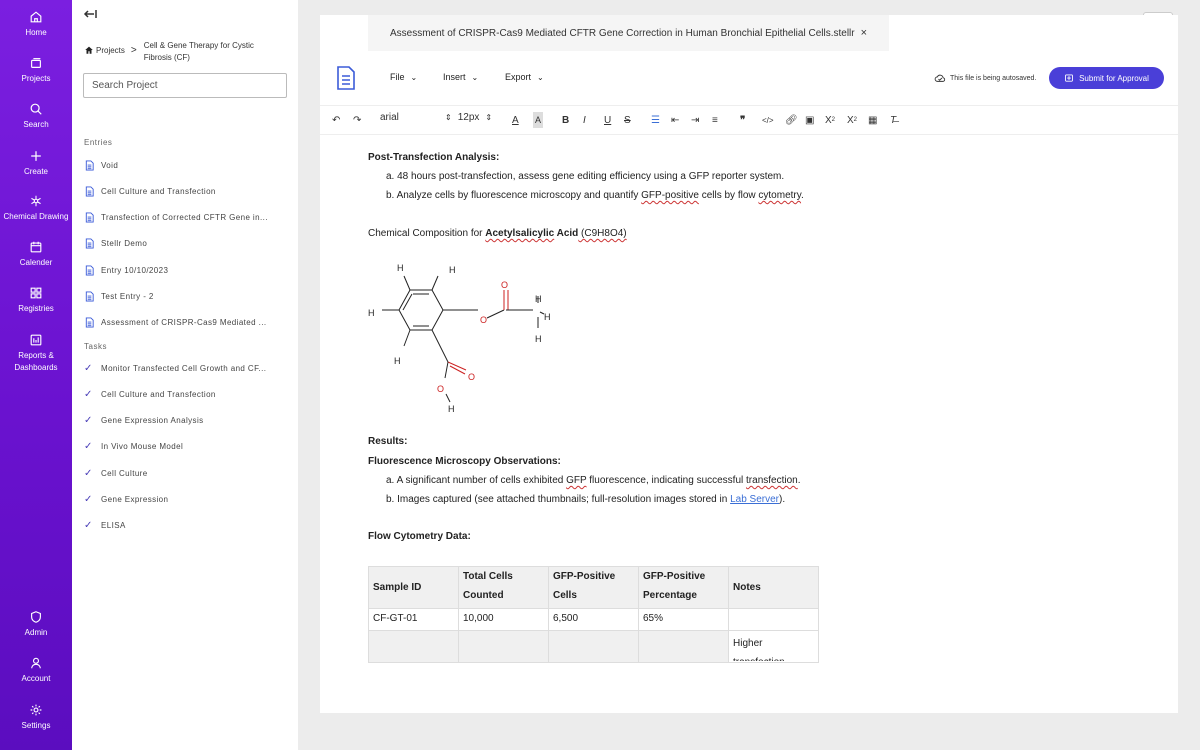 Image resolution: width=1200 pixels, height=750 pixels. Describe the element at coordinates (754, 499) in the screenshot. I see `lab-server-link: Lab Server` at that location.